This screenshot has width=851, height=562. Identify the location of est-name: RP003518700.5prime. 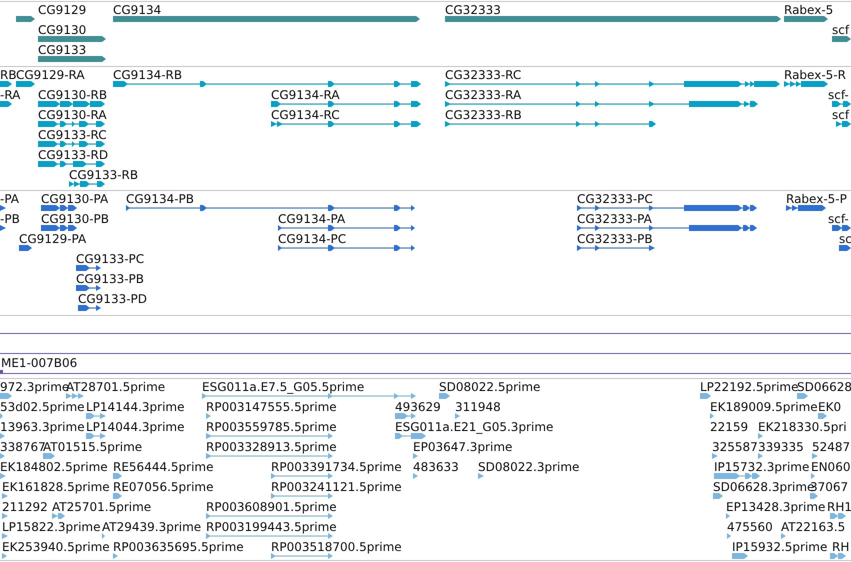
(336, 547).